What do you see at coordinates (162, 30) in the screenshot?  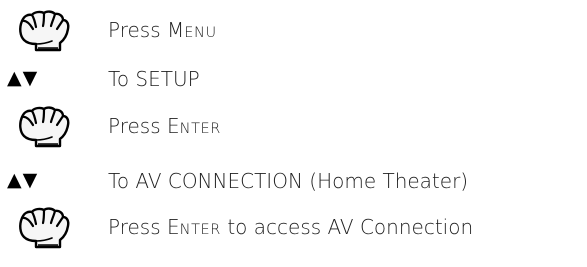 I see `step-text: Press MENU` at bounding box center [162, 30].